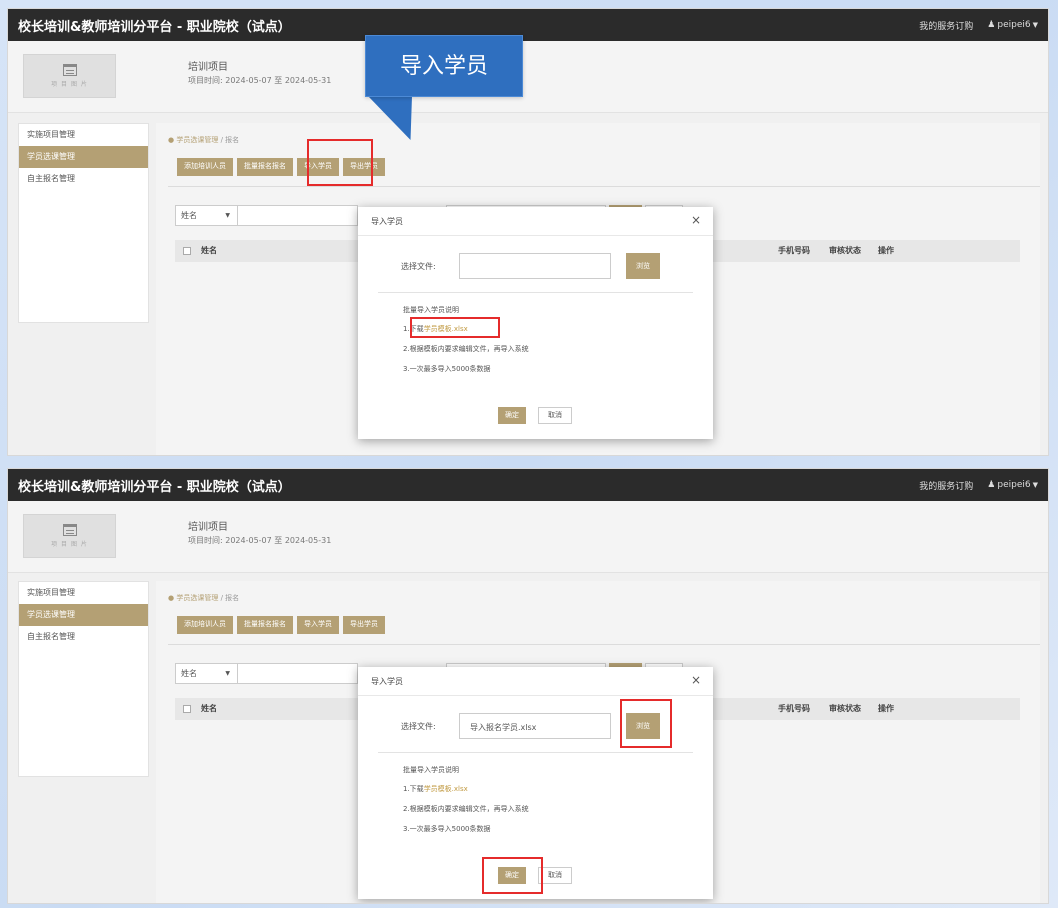 This screenshot has height=908, width=1058. Describe the element at coordinates (512, 415) in the screenshot. I see `confirm-button: 确定` at that location.